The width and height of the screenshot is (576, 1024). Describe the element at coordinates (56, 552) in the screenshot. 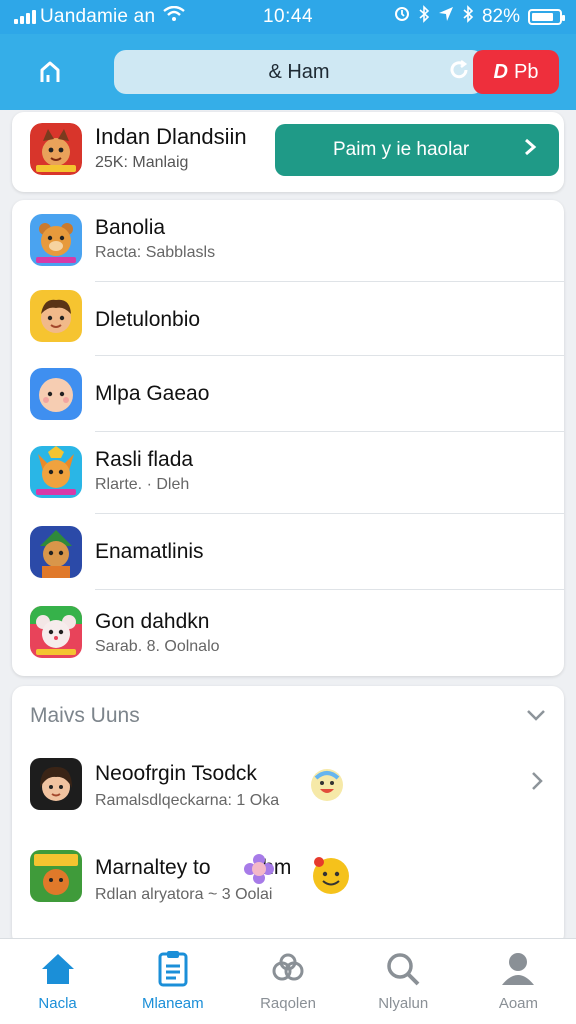

I see `warrior-icon` at that location.